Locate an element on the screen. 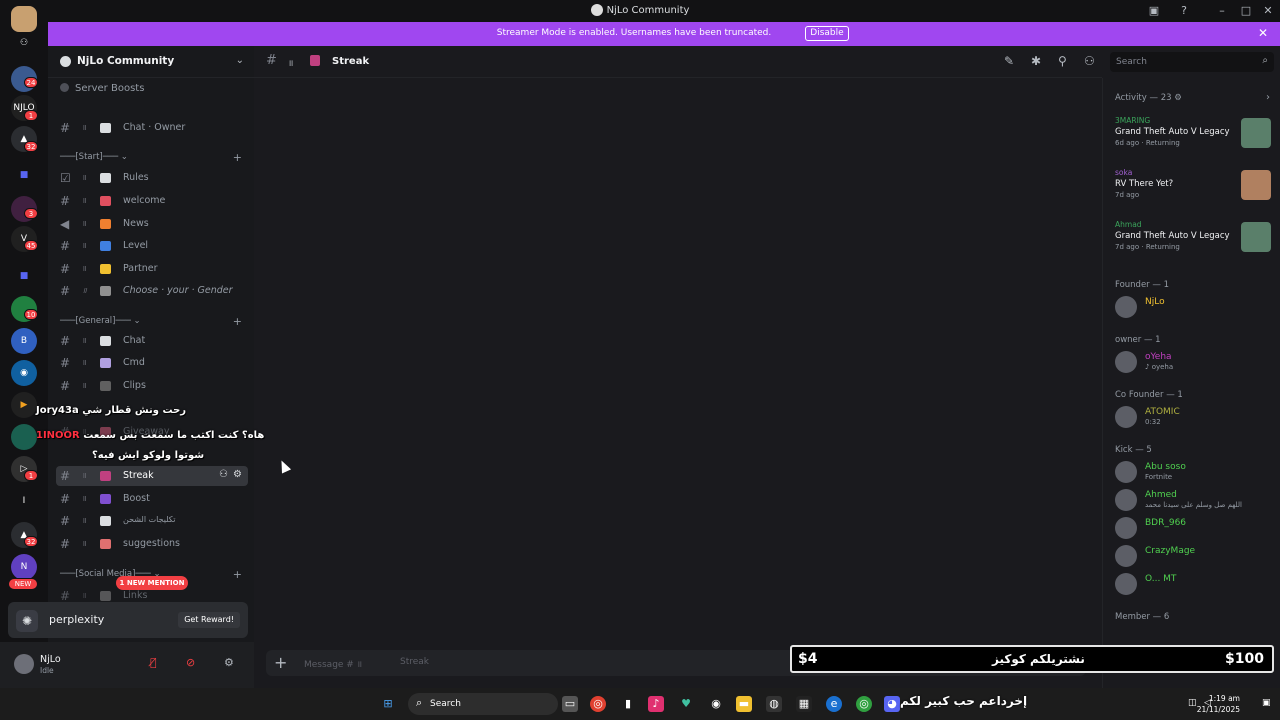  member-item: NjLo is located at coordinates (1195, 307).